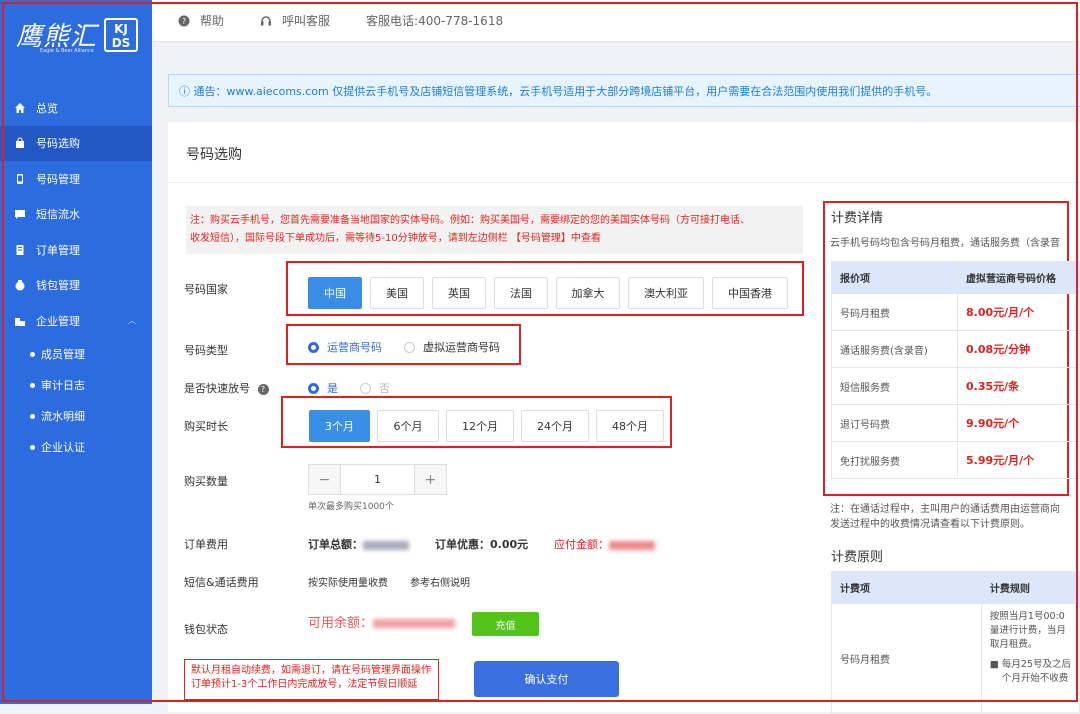  Describe the element at coordinates (440, 583) in the screenshot. I see `sms-call-fee-reference: 参考右侧说明` at that location.